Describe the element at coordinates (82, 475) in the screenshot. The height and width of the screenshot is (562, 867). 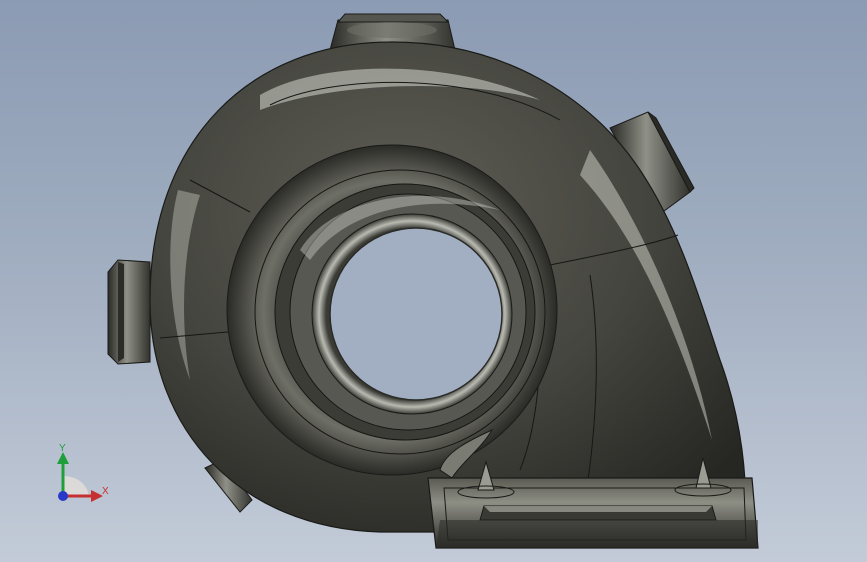
I see `axis-triad: Y X` at that location.